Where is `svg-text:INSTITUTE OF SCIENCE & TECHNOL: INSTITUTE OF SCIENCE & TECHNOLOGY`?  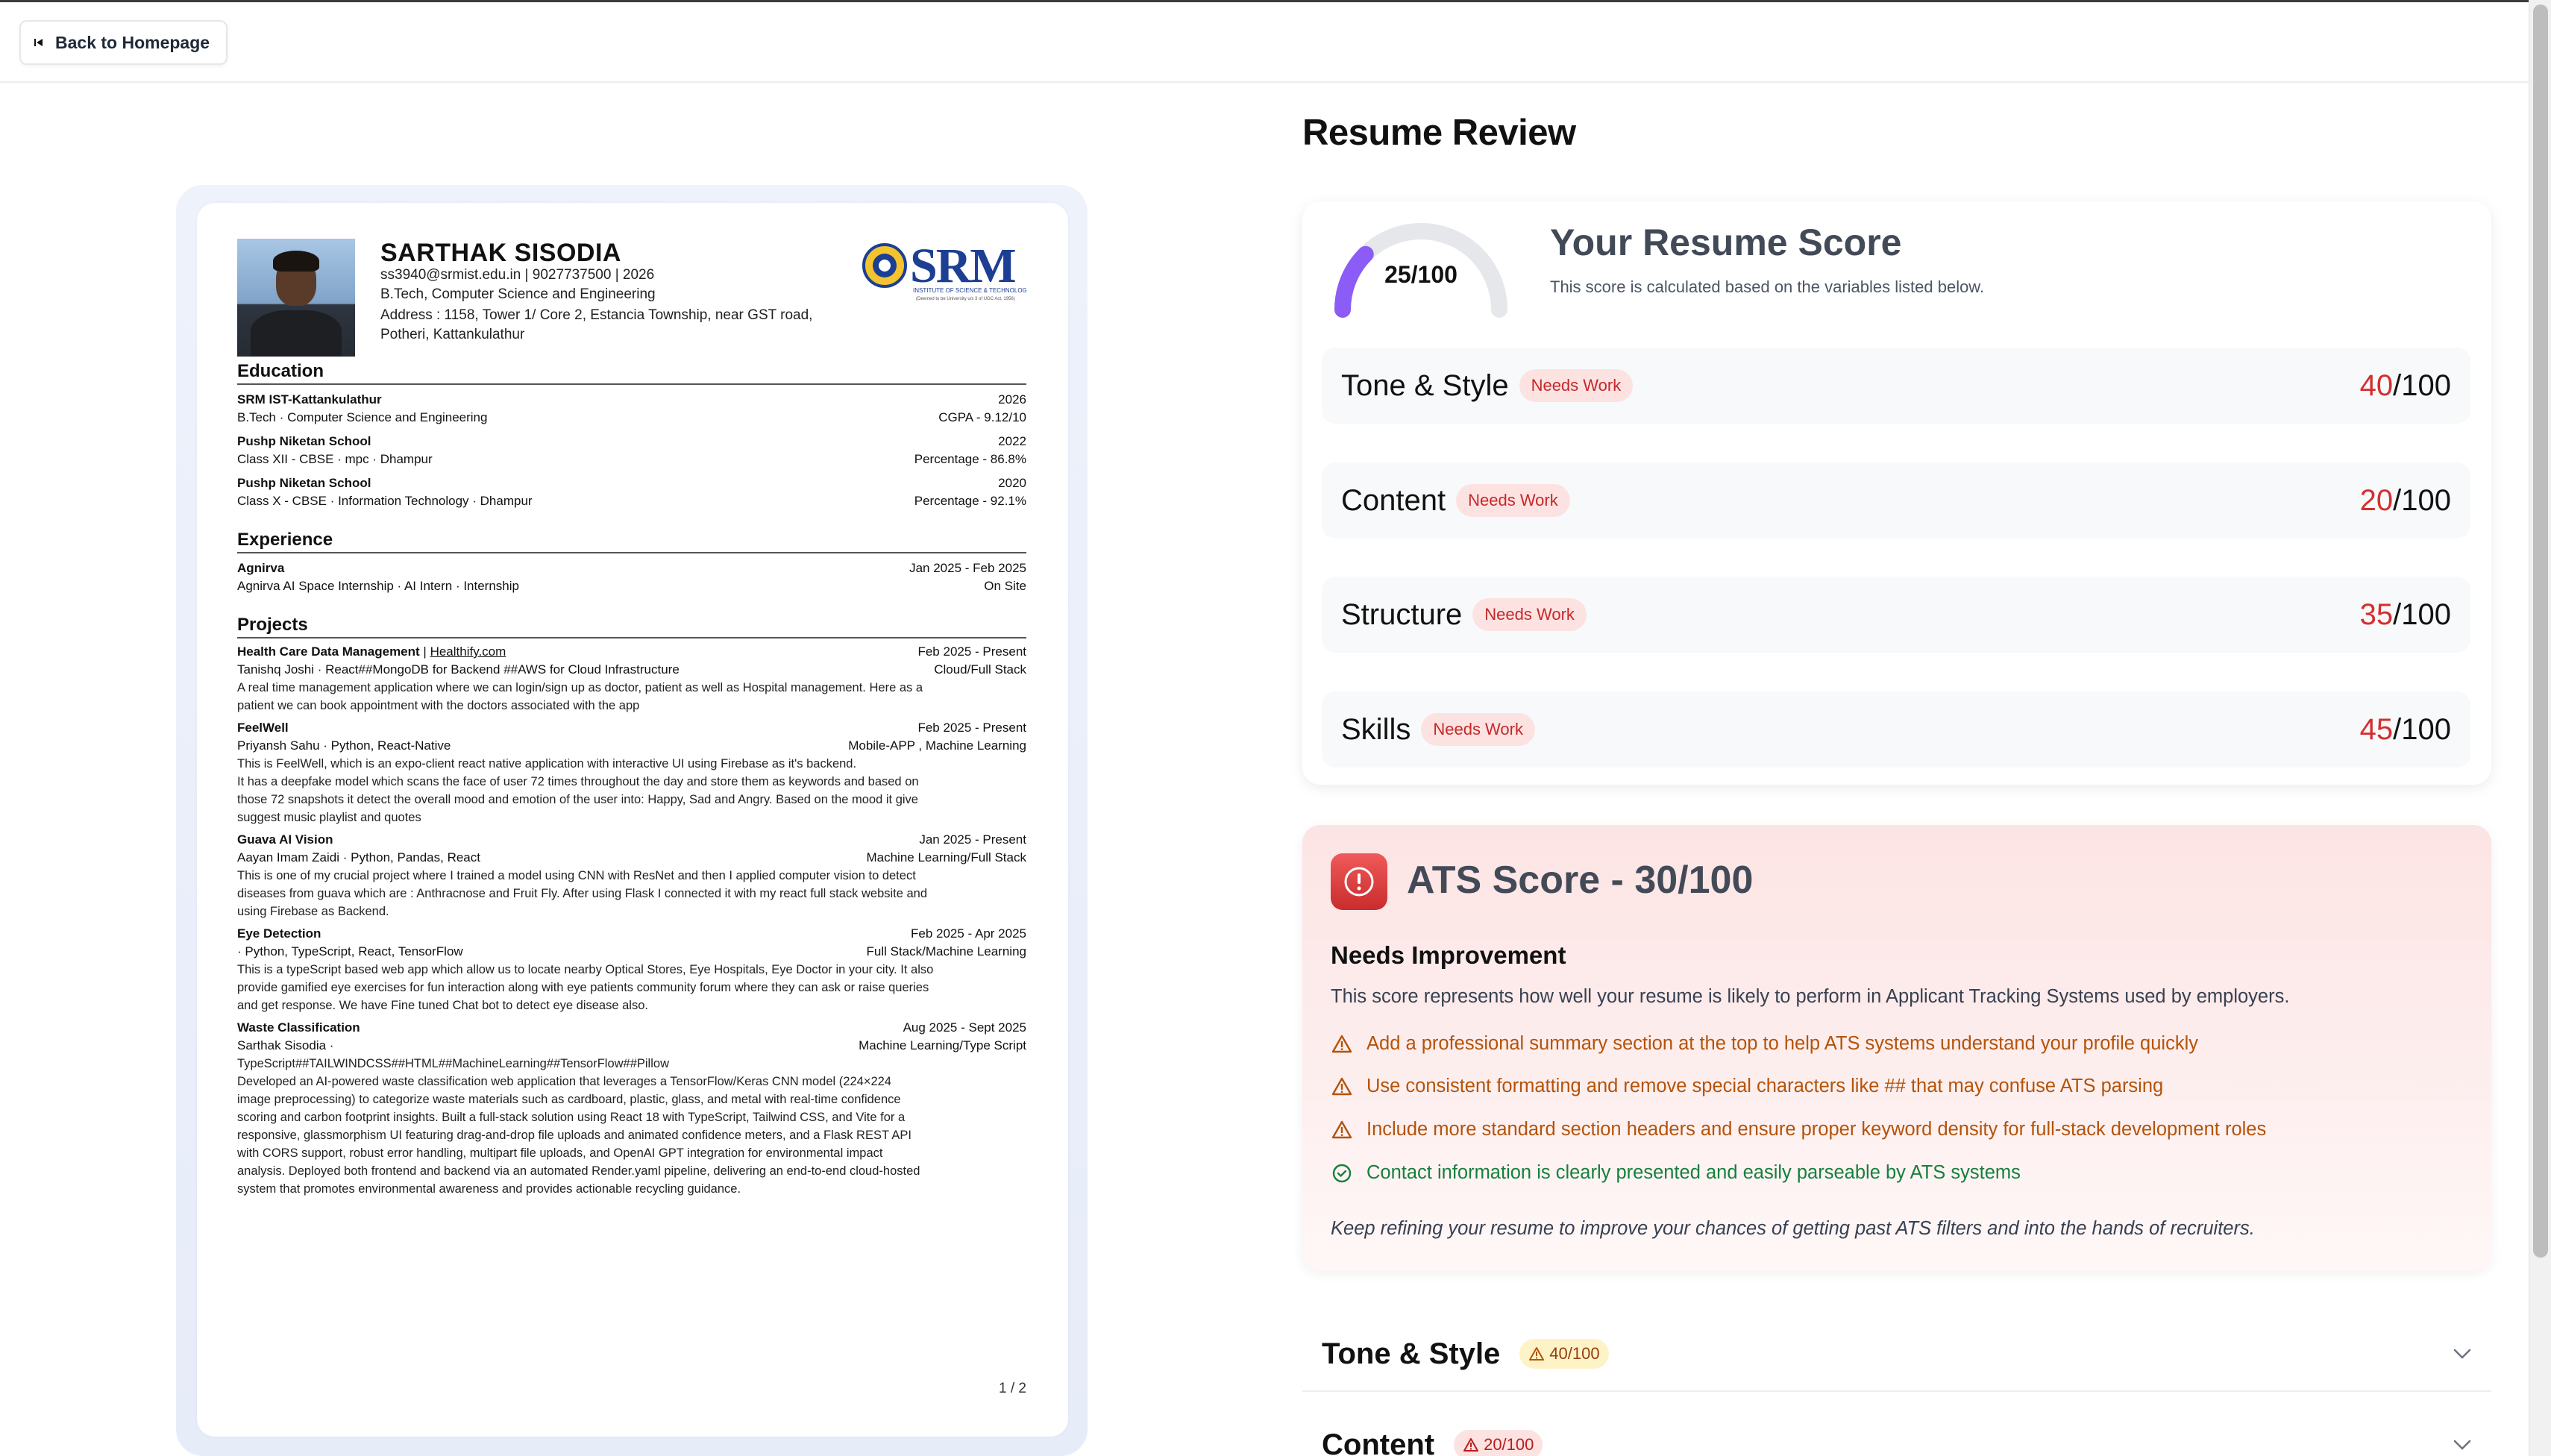 svg-text:INSTITUTE OF SCIENCE & TECHNOL: INSTITUTE OF SCIENCE & TECHNOLOGY is located at coordinates (969, 290).